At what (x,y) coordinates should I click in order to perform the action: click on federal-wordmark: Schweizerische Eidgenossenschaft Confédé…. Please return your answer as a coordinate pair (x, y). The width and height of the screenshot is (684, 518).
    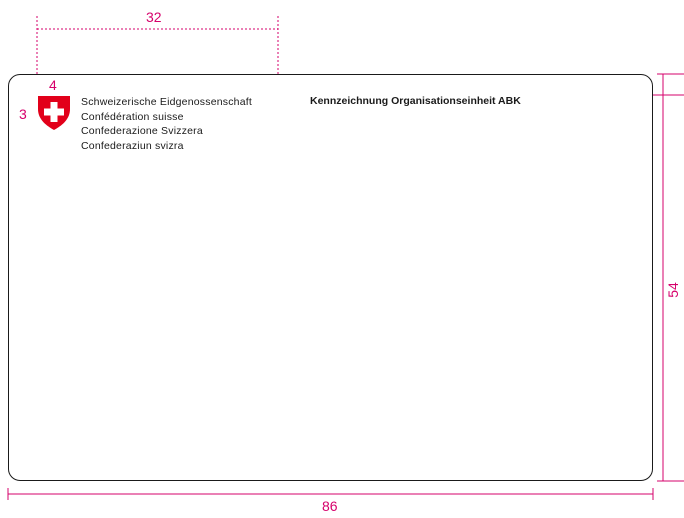
    Looking at the image, I should click on (166, 124).